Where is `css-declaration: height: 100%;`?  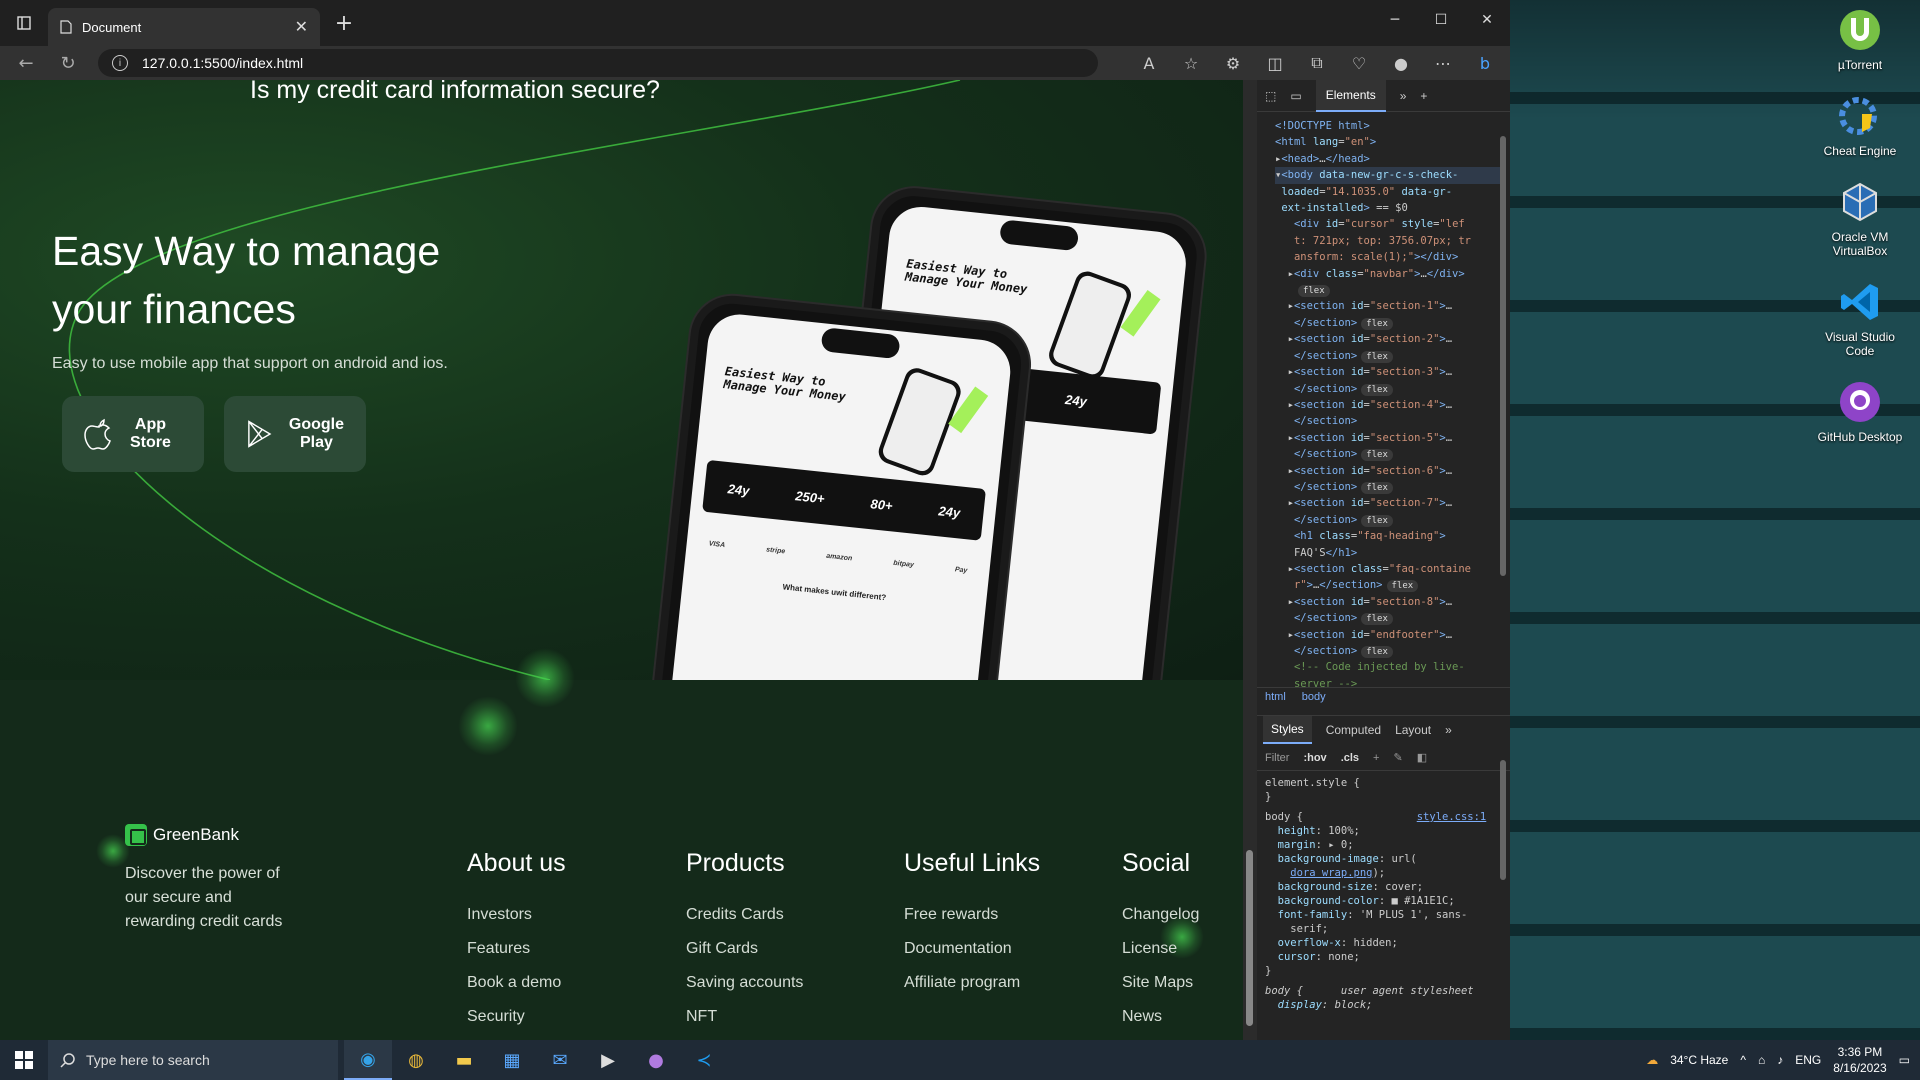 css-declaration: height: 100%; is located at coordinates (1385, 831).